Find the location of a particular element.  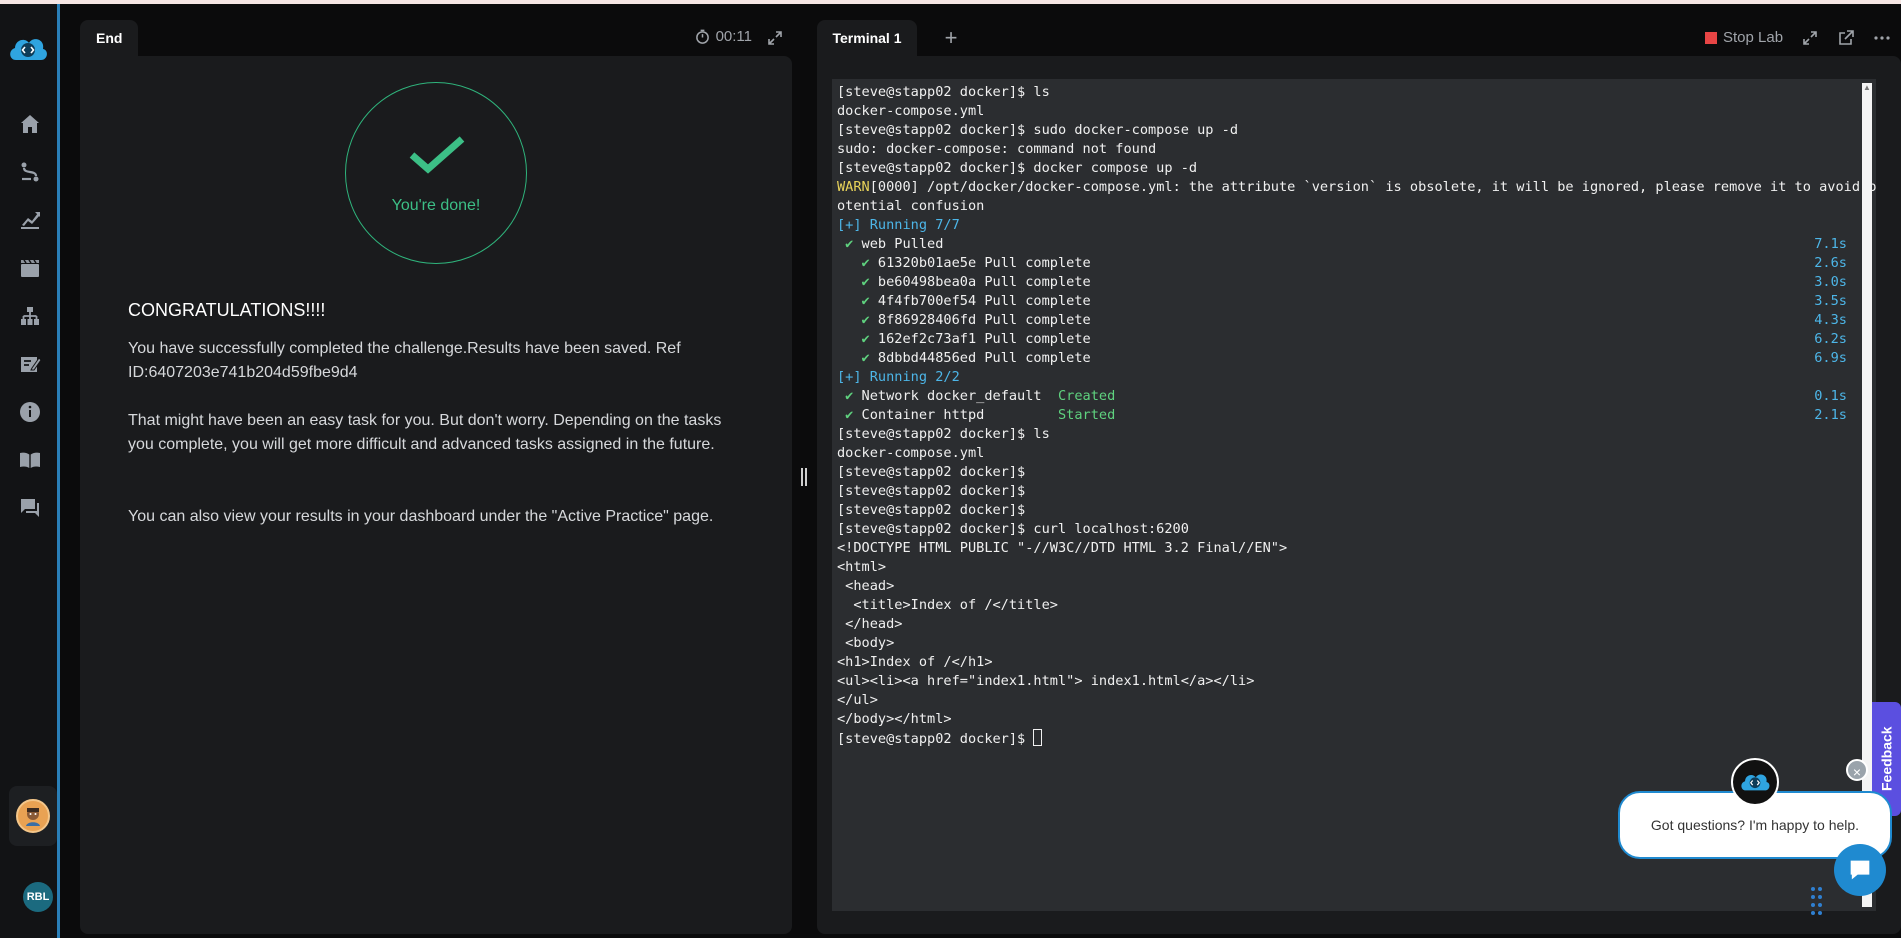

tab-terminal-1: Terminal 1 is located at coordinates (867, 38).